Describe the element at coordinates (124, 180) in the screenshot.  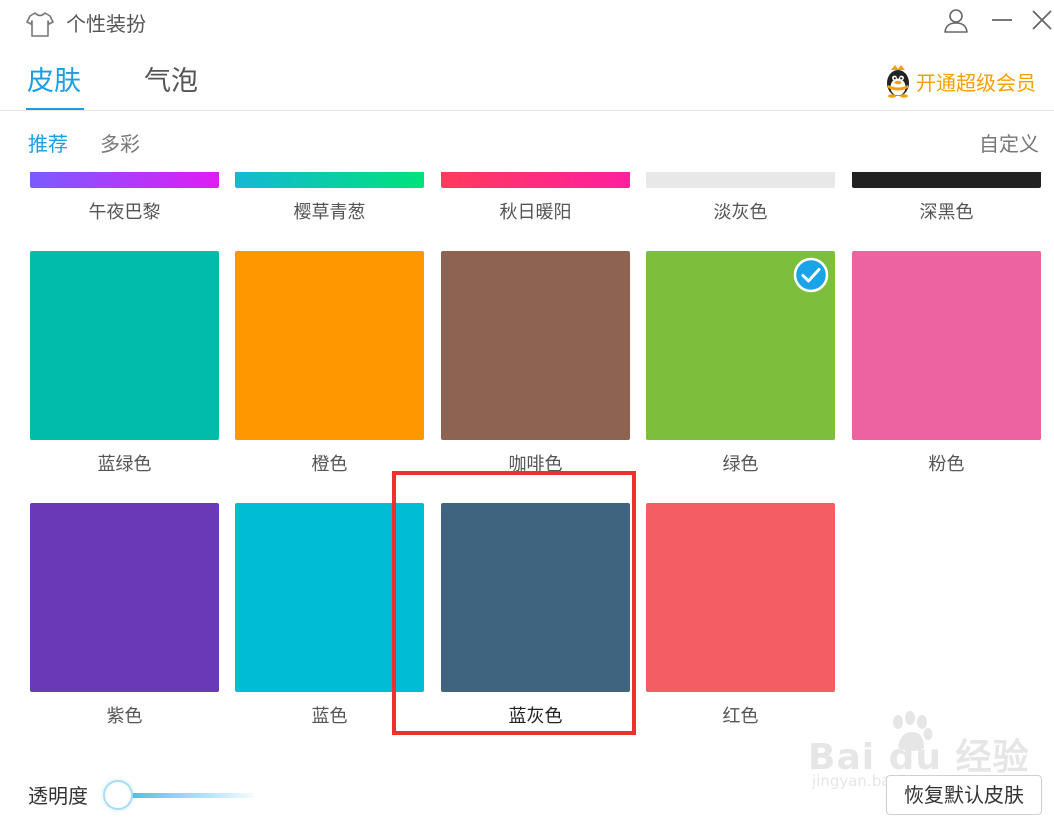
I see `skin-swatch-midnight-paris` at that location.